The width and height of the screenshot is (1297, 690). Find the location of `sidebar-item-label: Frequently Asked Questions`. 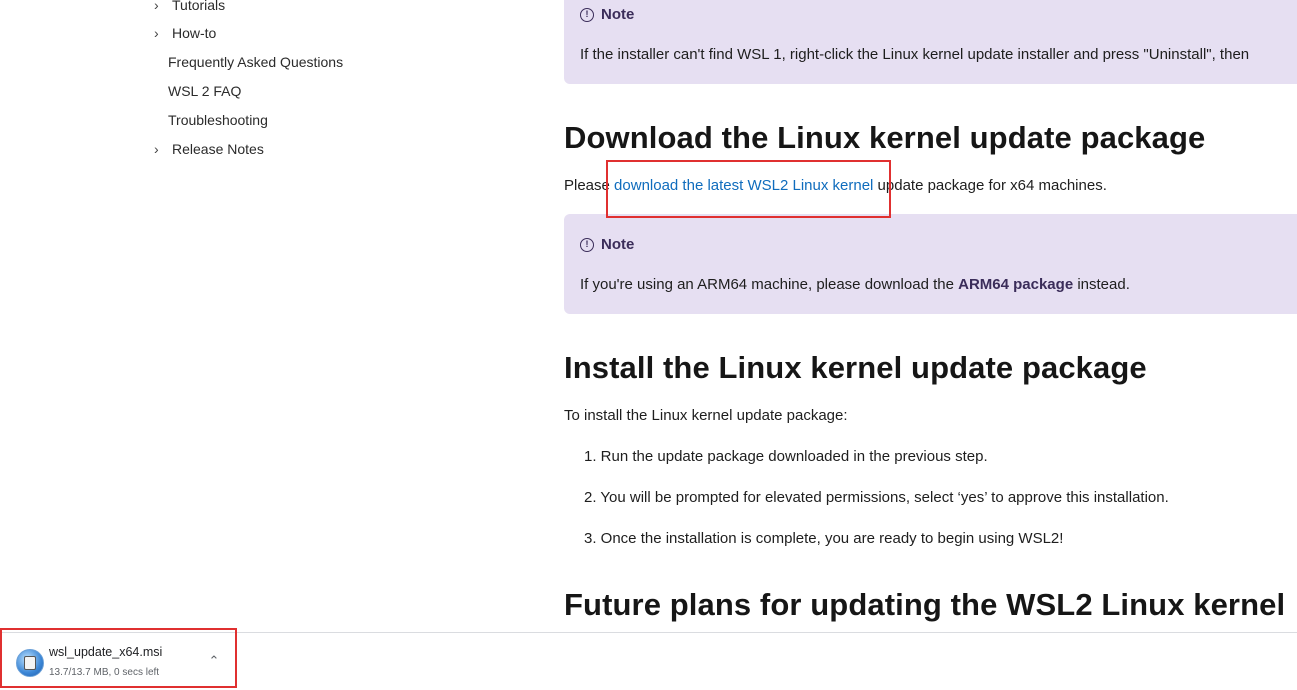

sidebar-item-label: Frequently Asked Questions is located at coordinates (256, 62).